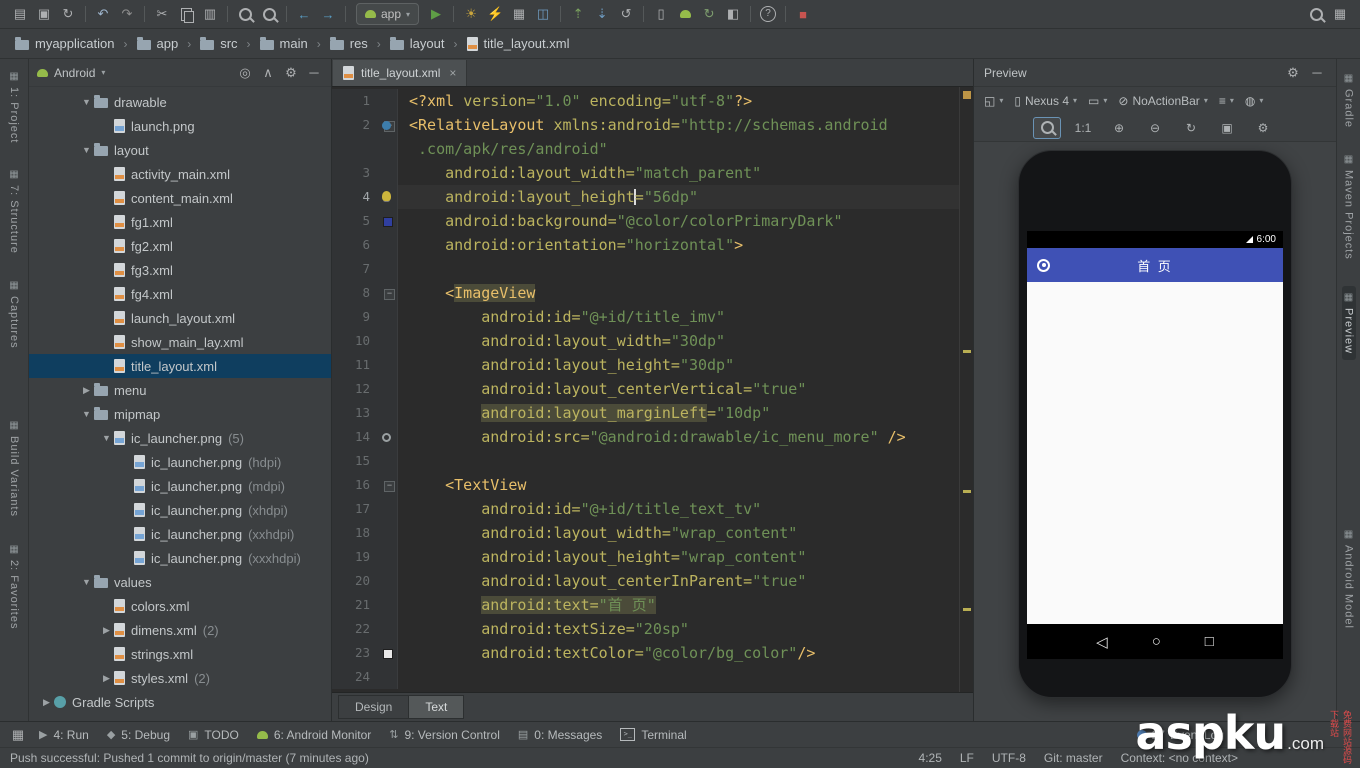 The image size is (1360, 768). What do you see at coordinates (1073, 758) in the screenshot?
I see `git-branch: Git: master` at bounding box center [1073, 758].